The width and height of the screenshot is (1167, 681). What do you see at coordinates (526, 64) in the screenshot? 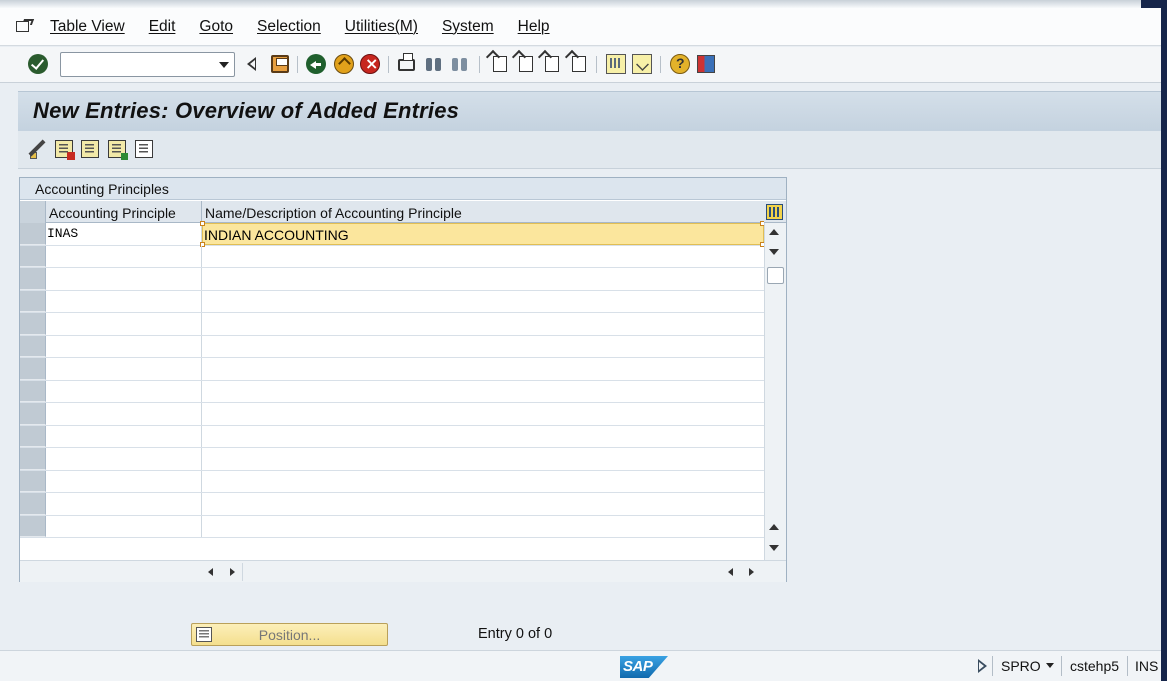
I see `previous-page-icon` at bounding box center [526, 64].